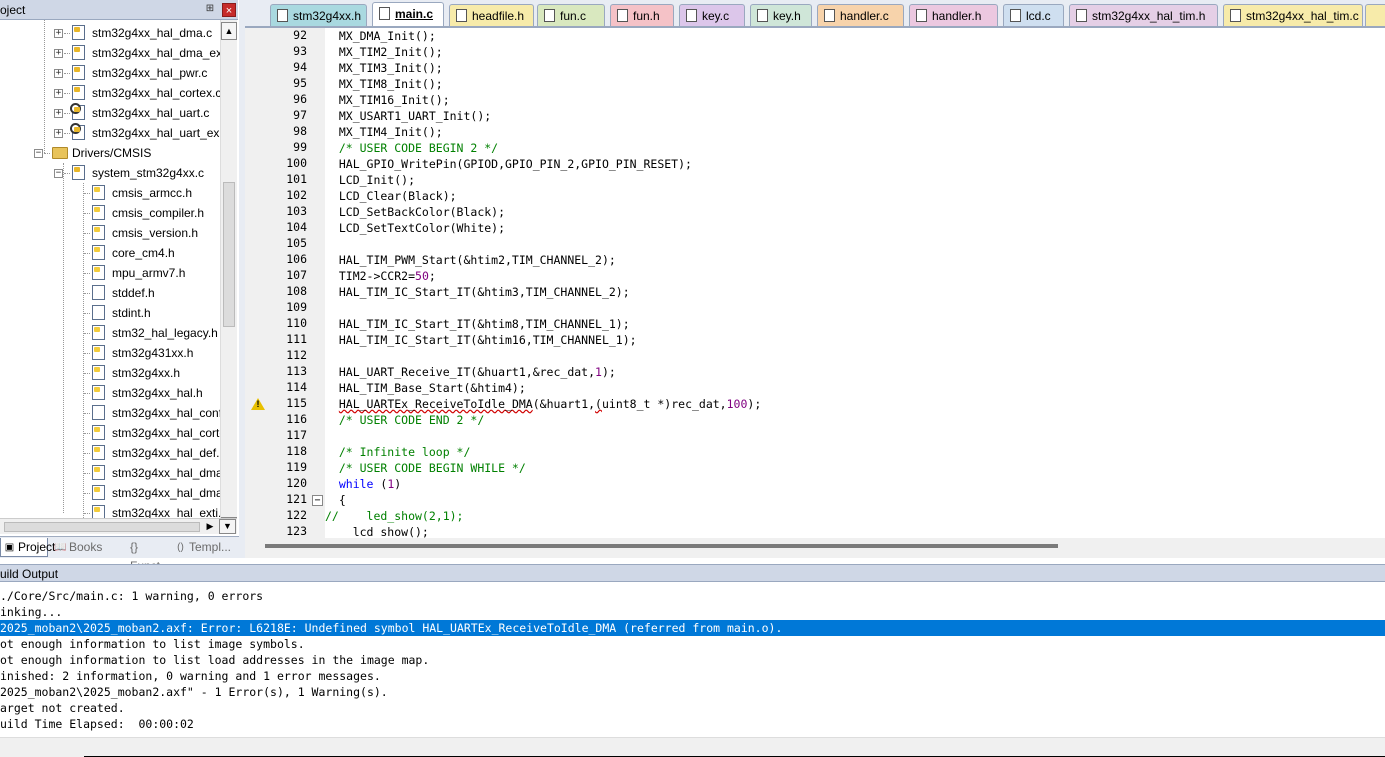  What do you see at coordinates (335, 500) in the screenshot?
I see `code-line: {` at bounding box center [335, 500].